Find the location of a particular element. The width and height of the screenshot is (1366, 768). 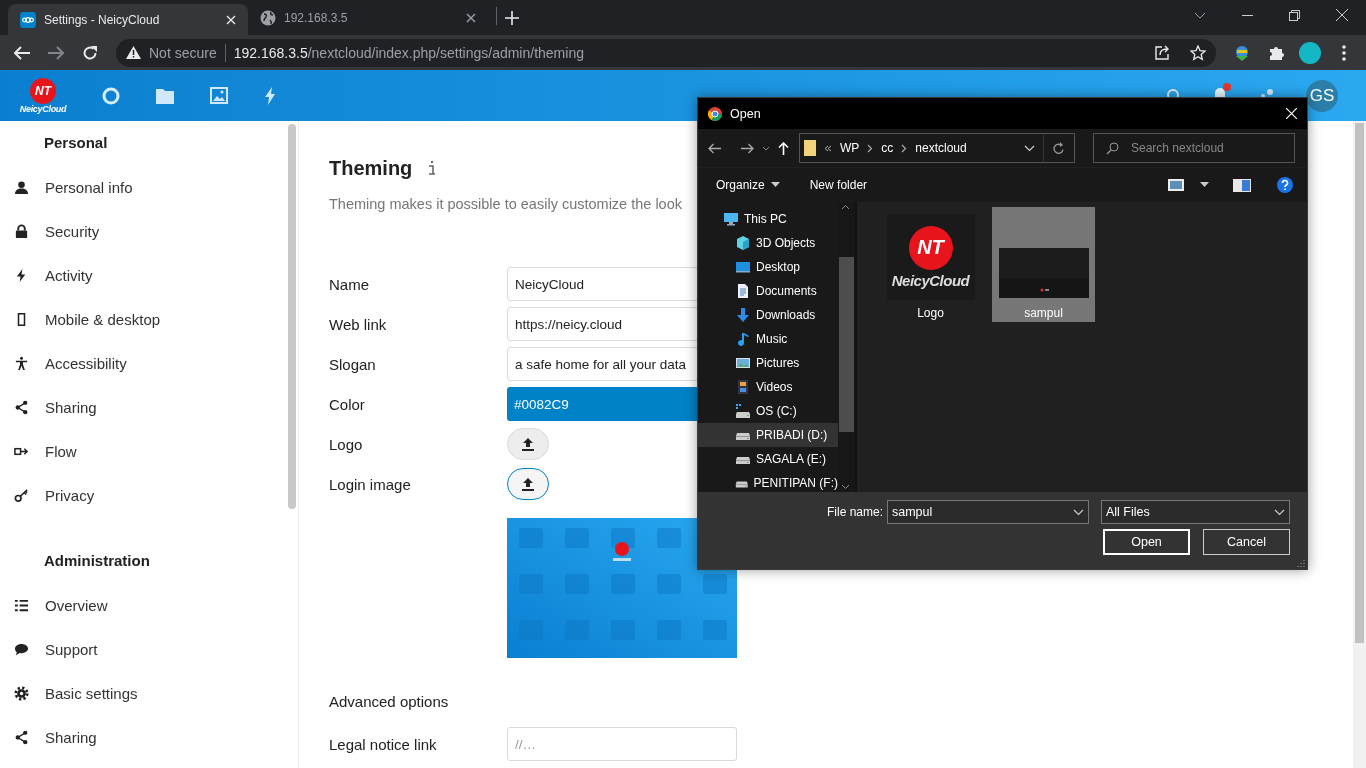

lightning-icon is located at coordinates (270, 95).